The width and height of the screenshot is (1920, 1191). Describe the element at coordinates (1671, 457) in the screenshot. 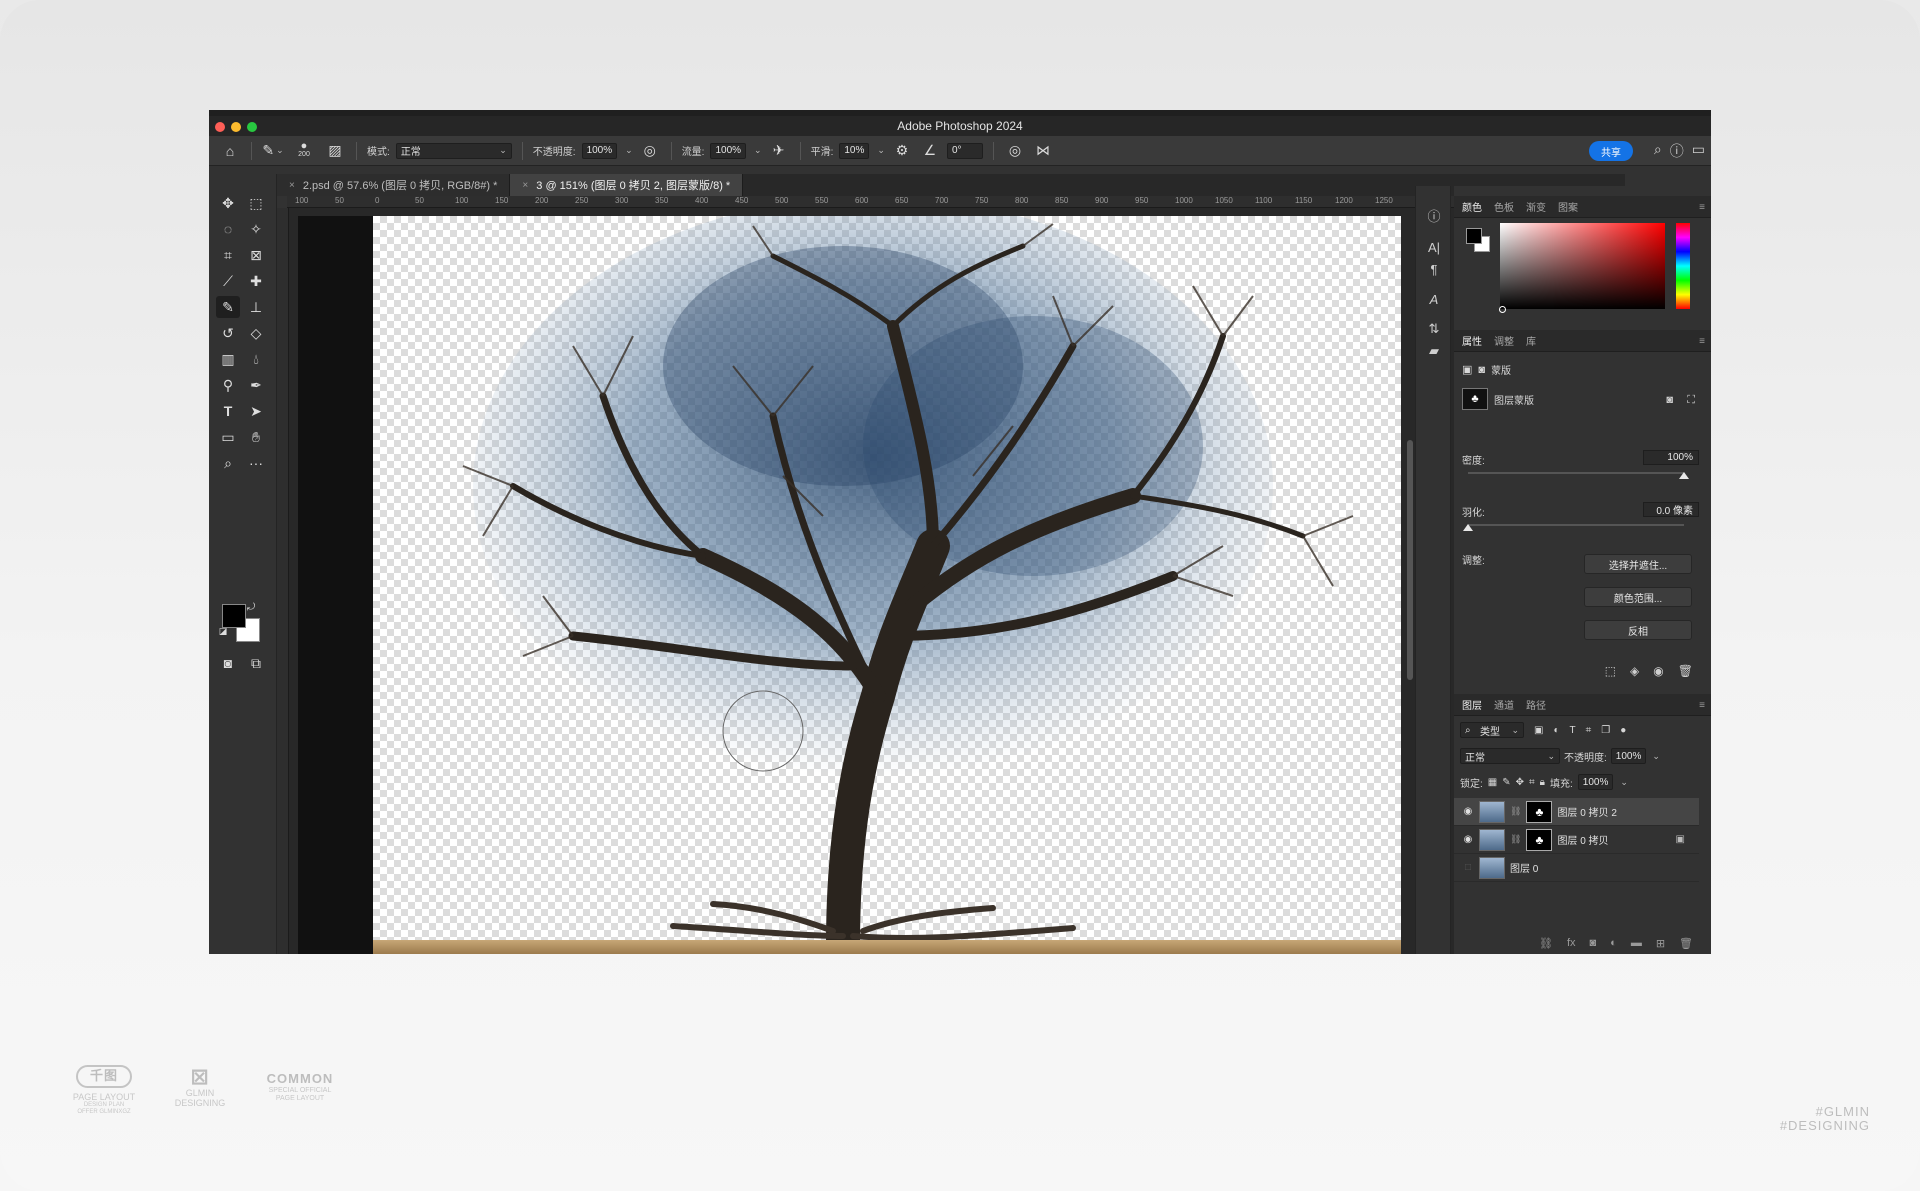

I see `density-input: 100%` at that location.